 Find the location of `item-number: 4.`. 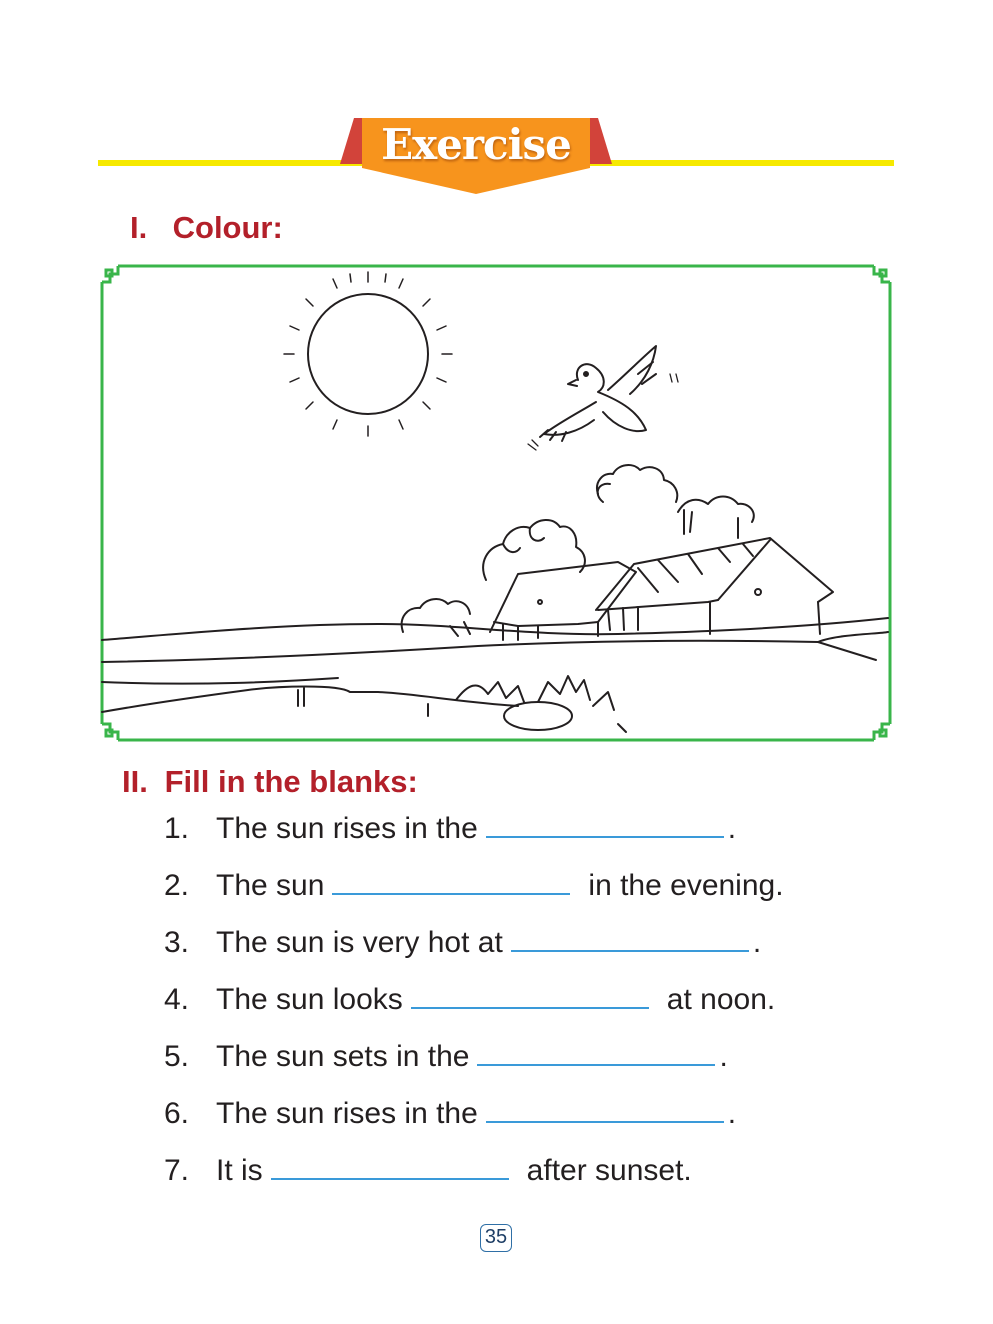

item-number: 4. is located at coordinates (177, 999).